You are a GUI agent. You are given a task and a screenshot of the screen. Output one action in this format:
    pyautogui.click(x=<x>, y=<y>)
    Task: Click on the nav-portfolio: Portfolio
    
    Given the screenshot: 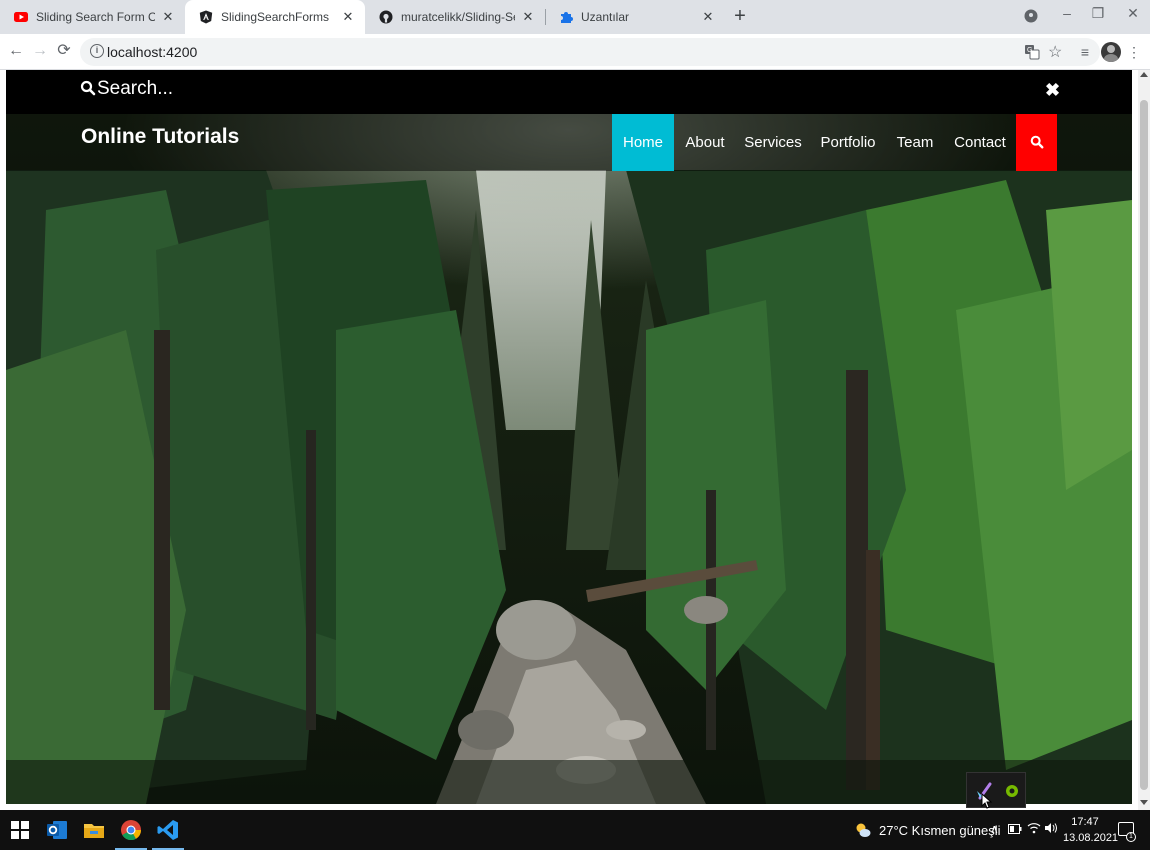 What is the action you would take?
    pyautogui.click(x=848, y=142)
    